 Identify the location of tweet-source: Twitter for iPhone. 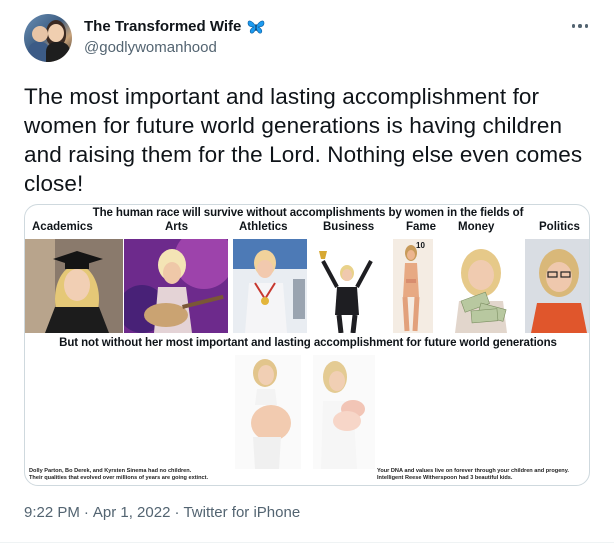
(242, 512).